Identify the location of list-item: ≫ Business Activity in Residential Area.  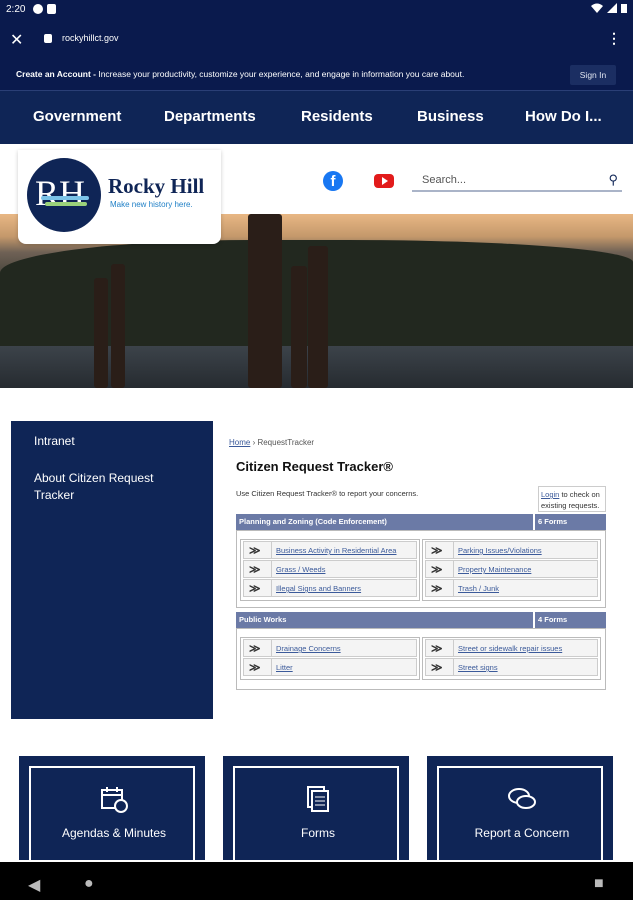
(330, 550).